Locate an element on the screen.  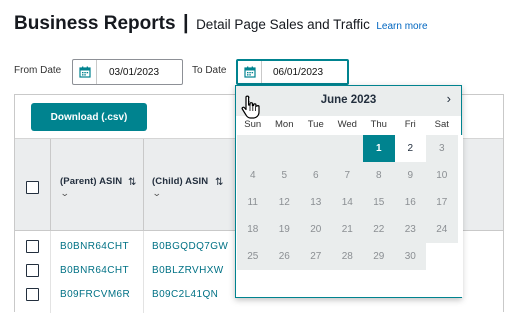
disabled-day-cell: 5 is located at coordinates (284, 175).